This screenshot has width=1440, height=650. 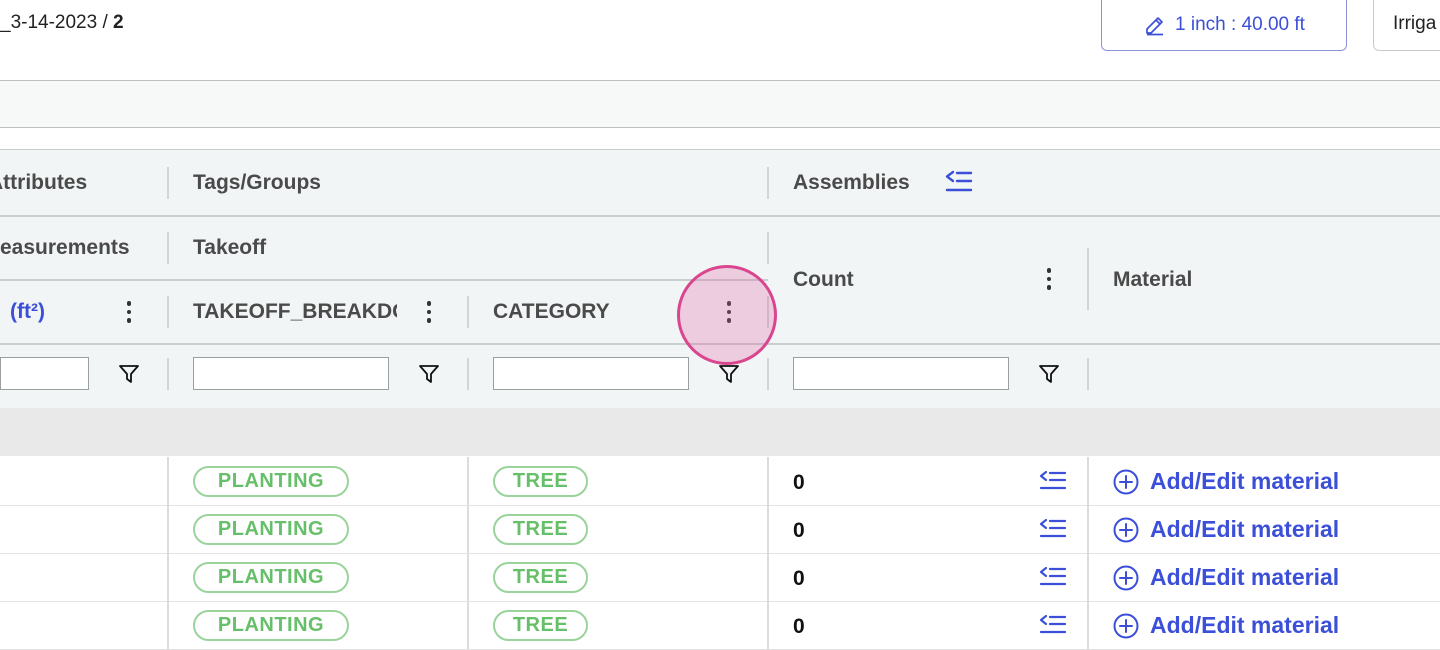 I want to click on category-filter-input, so click(x=591, y=373).